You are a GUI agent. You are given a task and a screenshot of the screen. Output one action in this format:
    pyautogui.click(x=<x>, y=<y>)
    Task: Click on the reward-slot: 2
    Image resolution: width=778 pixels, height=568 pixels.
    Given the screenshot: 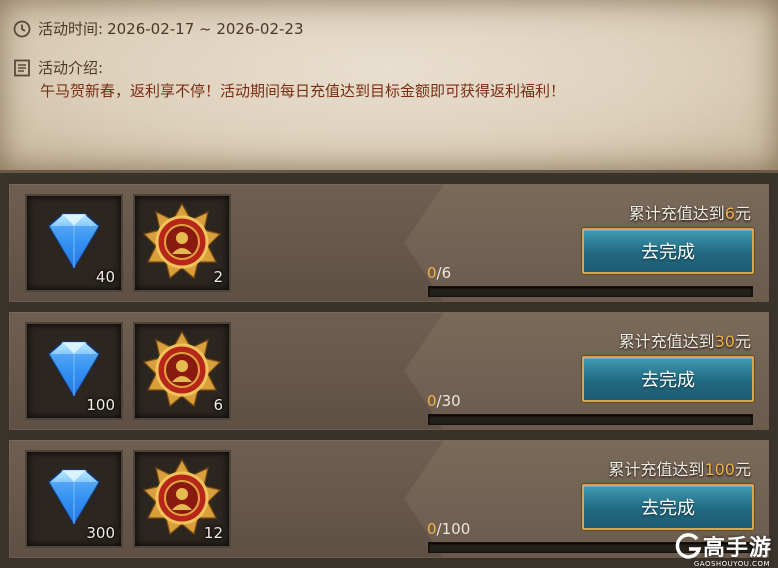 What is the action you would take?
    pyautogui.click(x=182, y=243)
    